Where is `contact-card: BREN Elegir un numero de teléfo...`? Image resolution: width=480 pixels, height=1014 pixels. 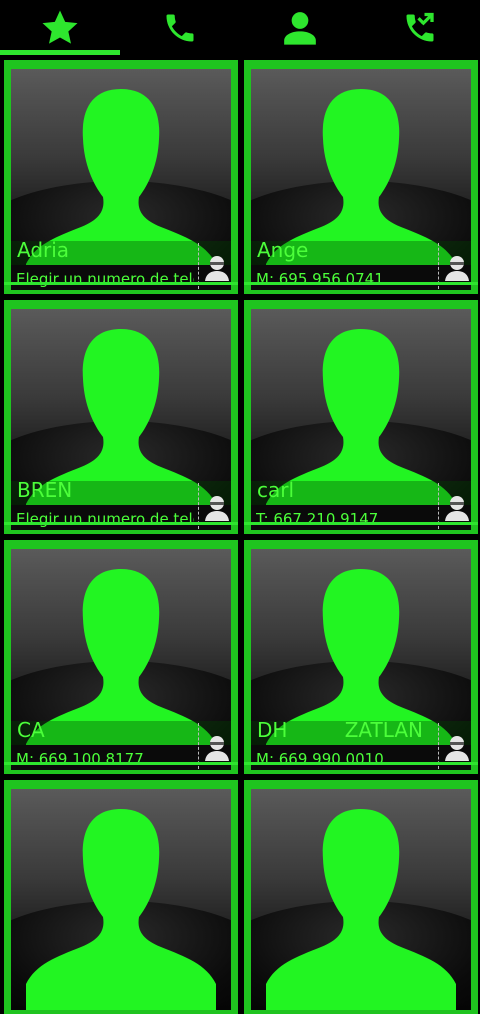 contact-card: BREN Elegir un numero de teléfo... is located at coordinates (121, 417).